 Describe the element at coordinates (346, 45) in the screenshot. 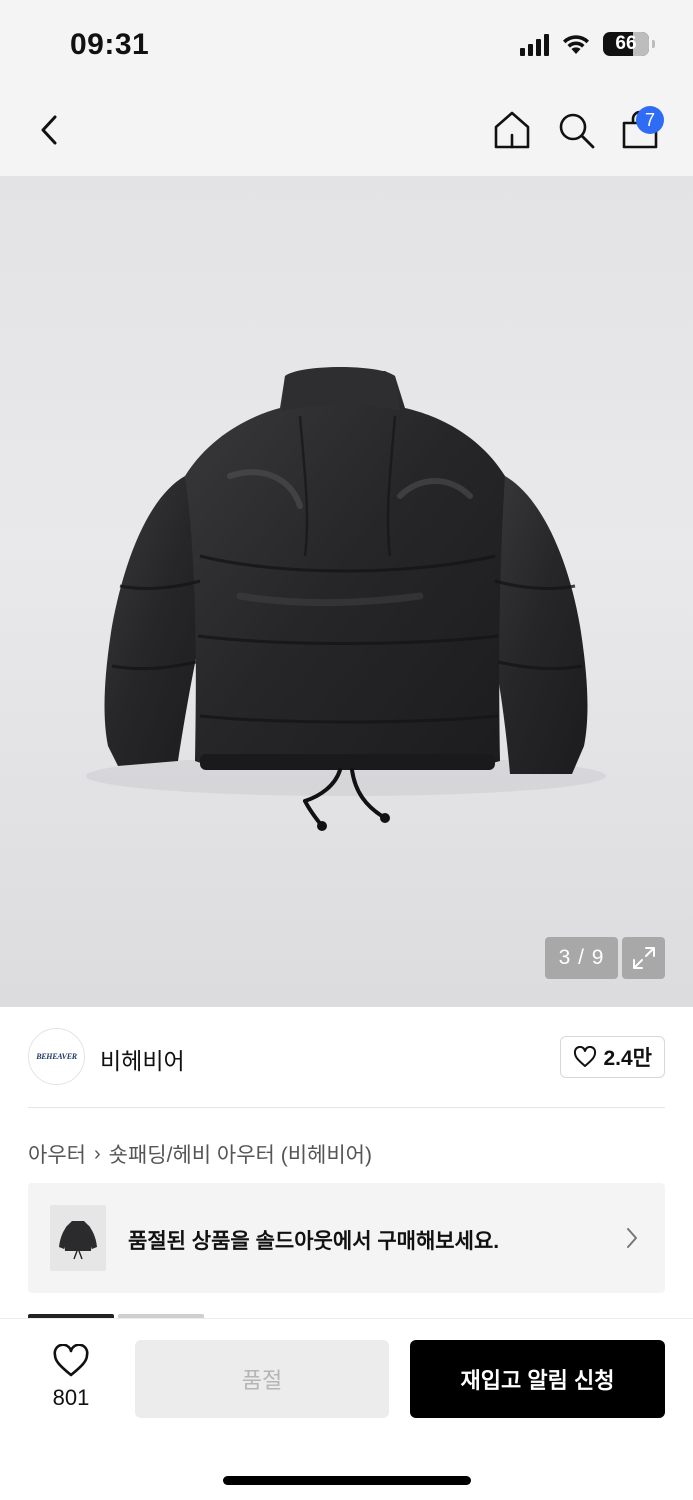

I see `status-bar: 09:31 66` at that location.